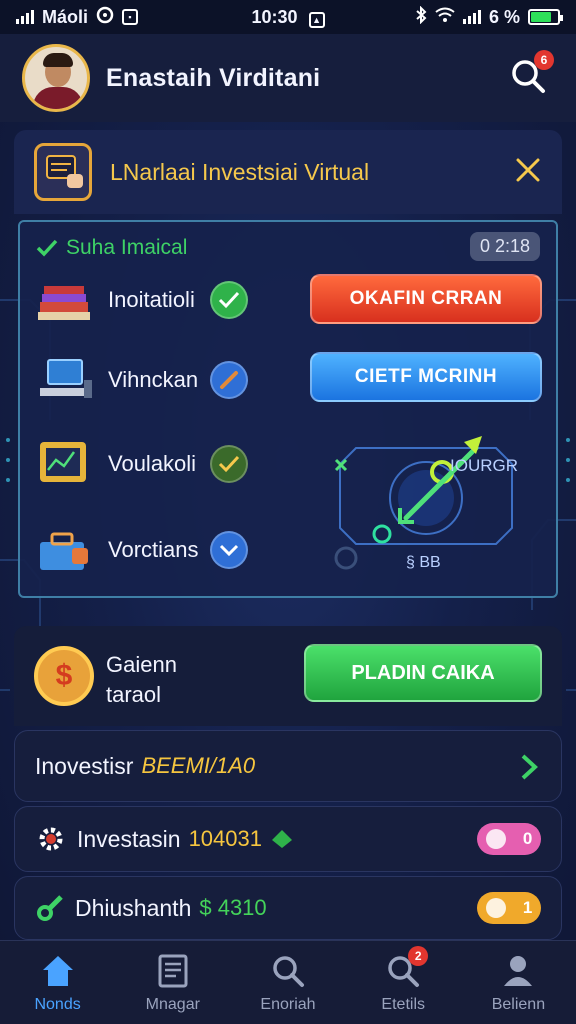 The image size is (576, 1024). I want to click on chevron-right-icon, so click(529, 767).